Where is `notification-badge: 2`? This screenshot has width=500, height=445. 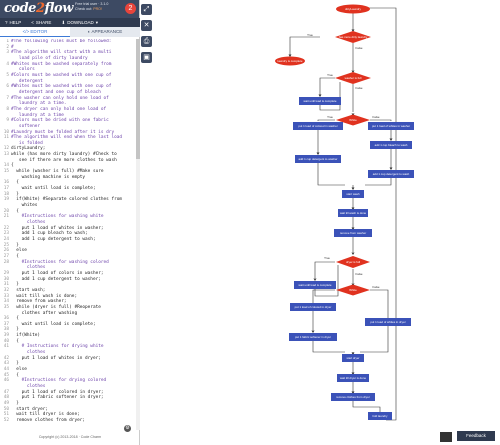
notification-badge: 2 is located at coordinates (130, 8).